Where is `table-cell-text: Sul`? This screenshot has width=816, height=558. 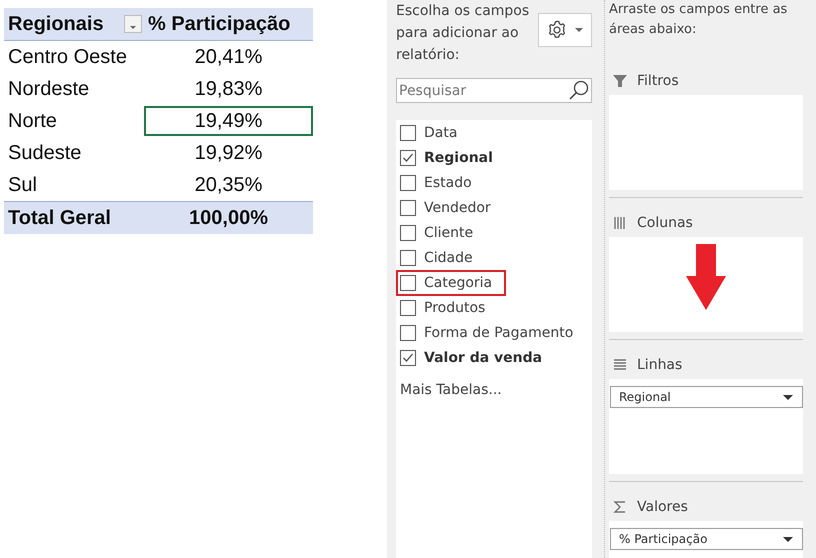
table-cell-text: Sul is located at coordinates (22, 185).